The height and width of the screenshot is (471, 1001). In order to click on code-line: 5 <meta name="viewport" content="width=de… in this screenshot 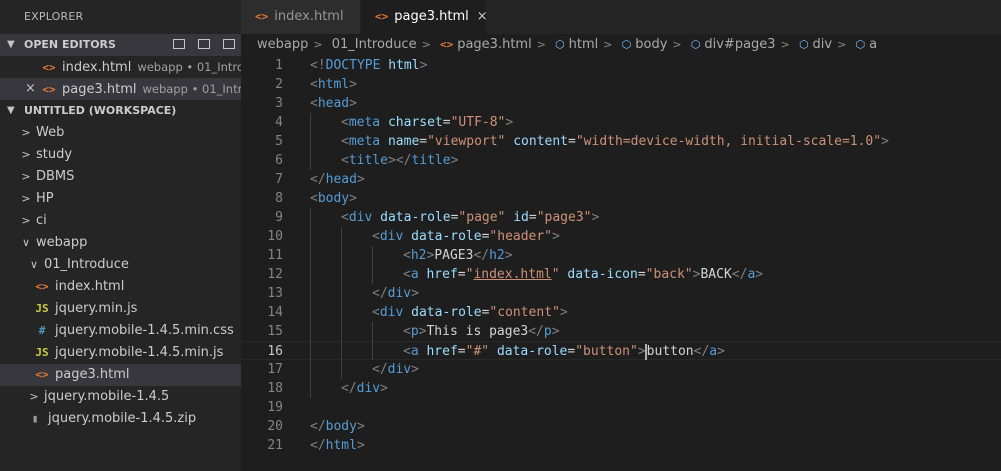, I will do `click(621, 141)`.